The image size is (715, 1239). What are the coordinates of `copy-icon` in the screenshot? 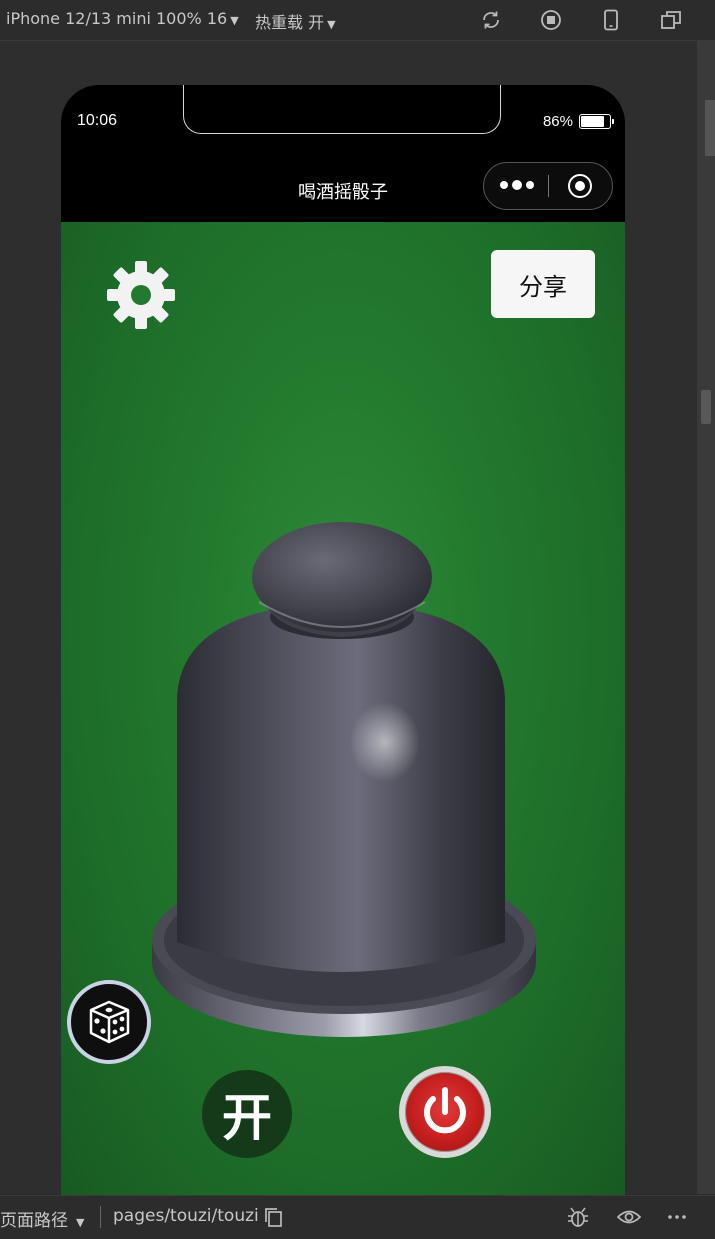 It's located at (274, 1217).